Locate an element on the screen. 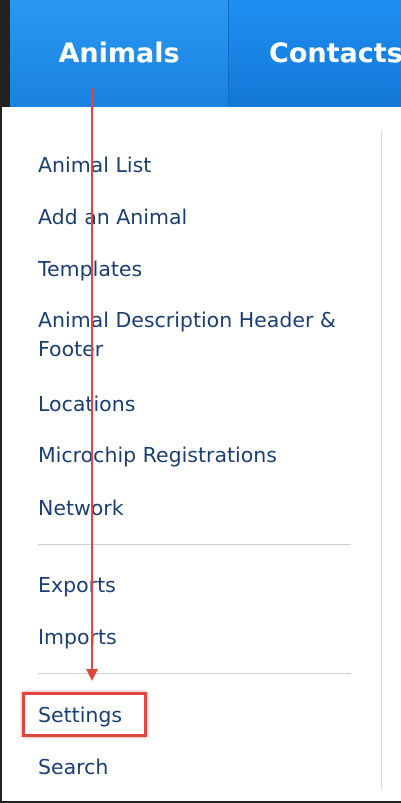  menu-item-animal-list: Animal List is located at coordinates (94, 165).